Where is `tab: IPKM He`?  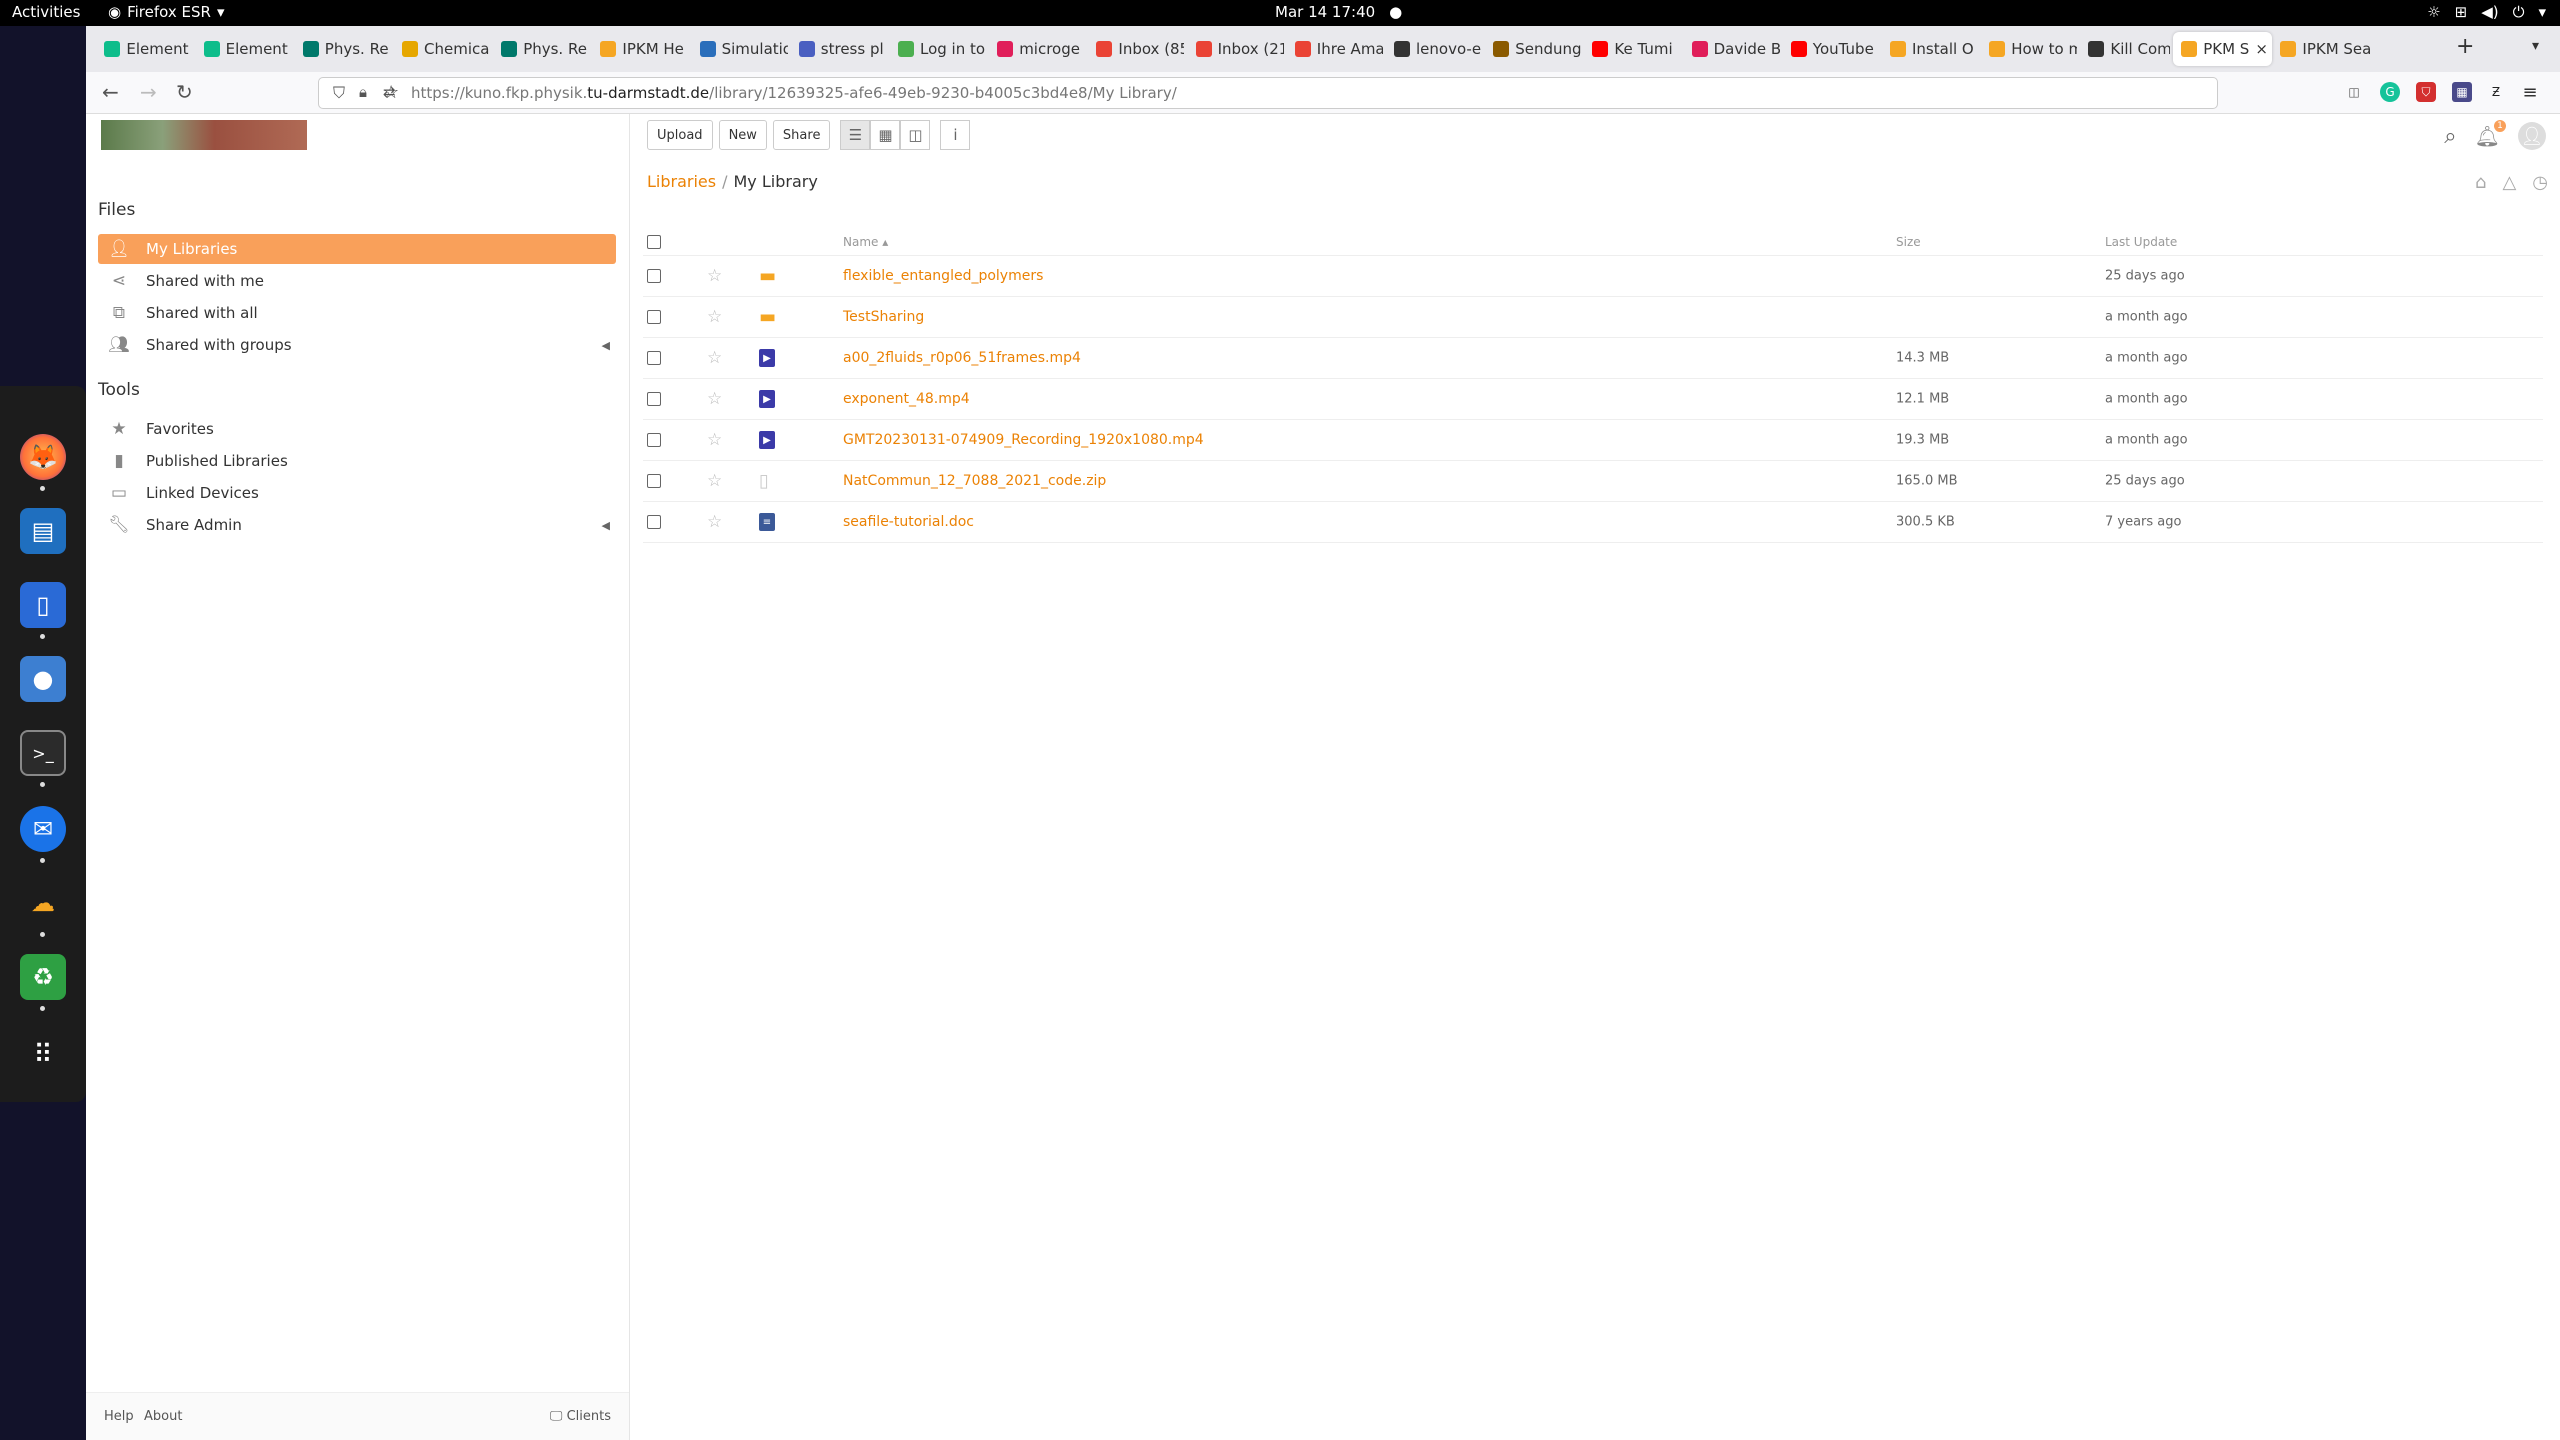
tab: IPKM He is located at coordinates (640, 49).